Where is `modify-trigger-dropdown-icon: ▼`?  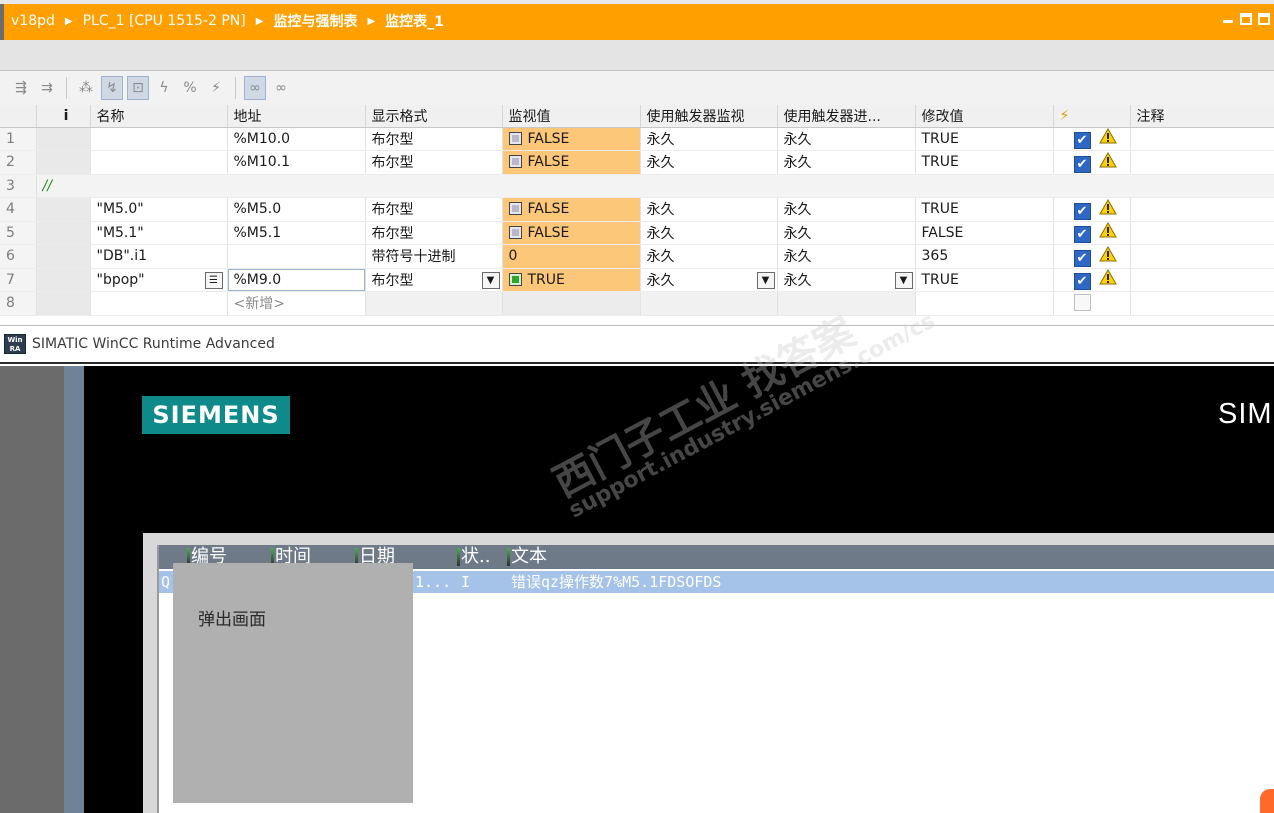
modify-trigger-dropdown-icon: ▼ is located at coordinates (903, 280).